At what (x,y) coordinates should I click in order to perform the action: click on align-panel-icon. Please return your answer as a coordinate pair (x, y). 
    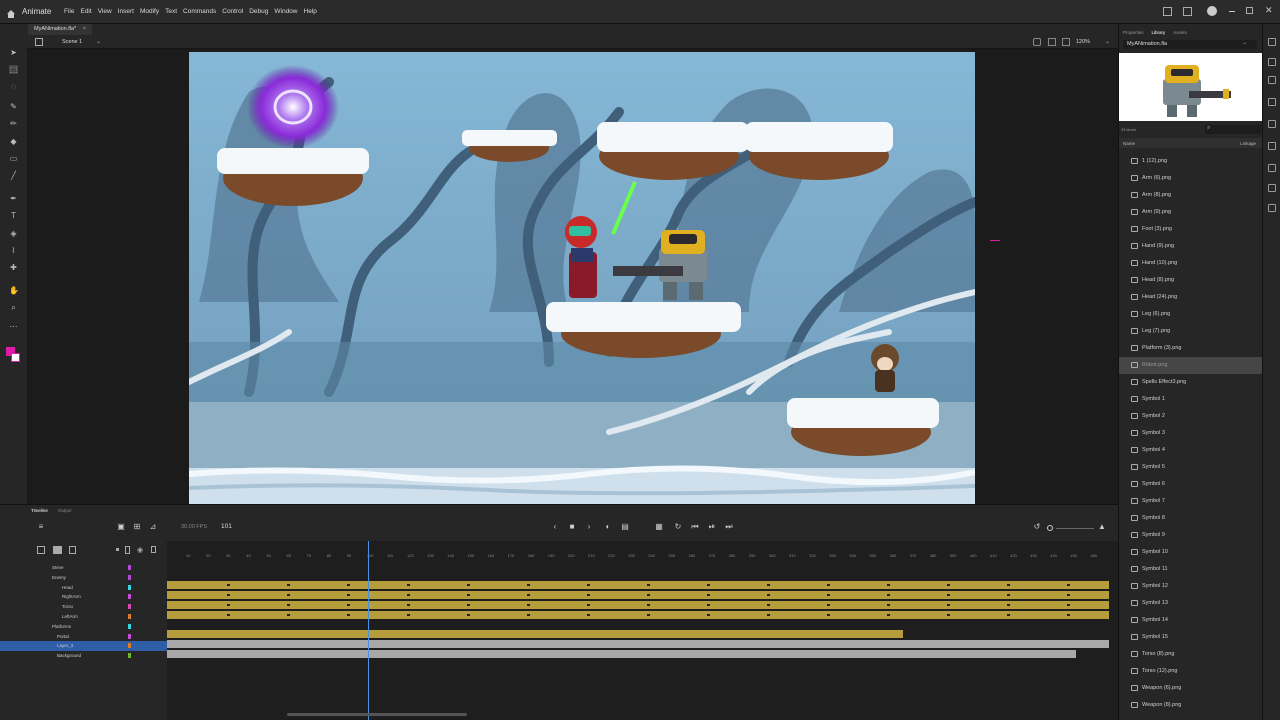
    Looking at the image, I should click on (1272, 80).